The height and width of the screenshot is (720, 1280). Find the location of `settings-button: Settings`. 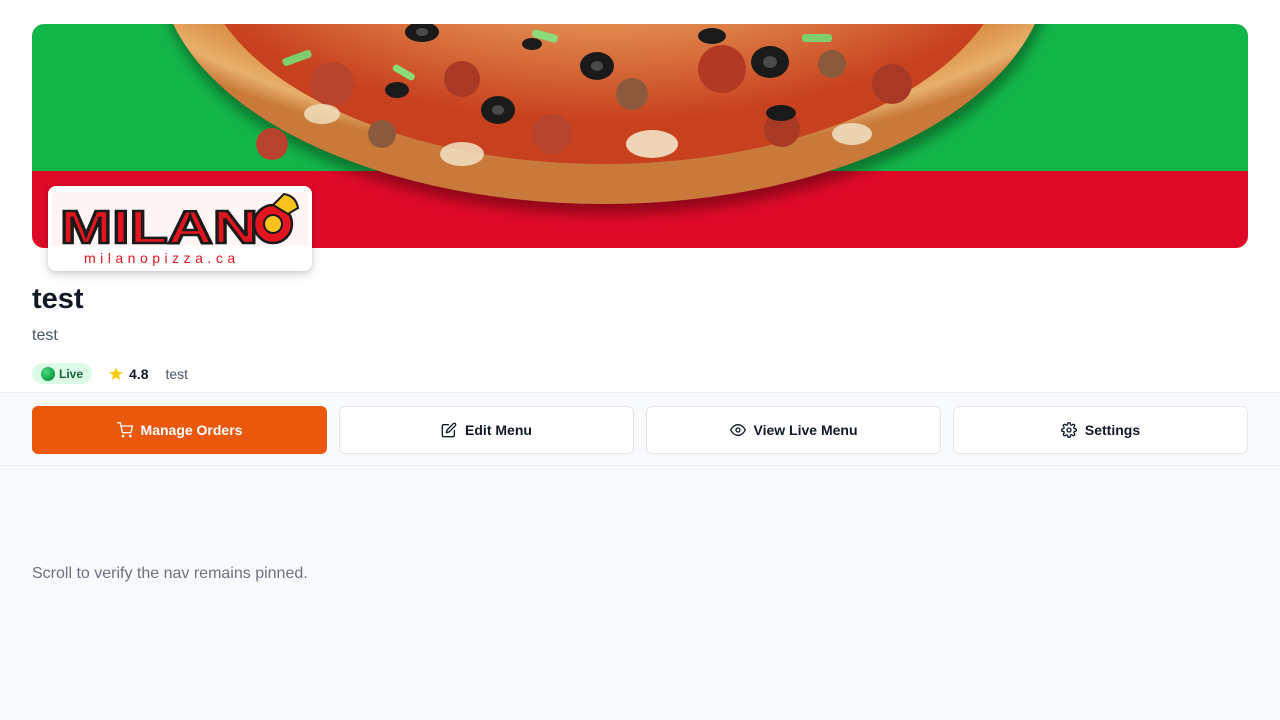

settings-button: Settings is located at coordinates (1100, 430).